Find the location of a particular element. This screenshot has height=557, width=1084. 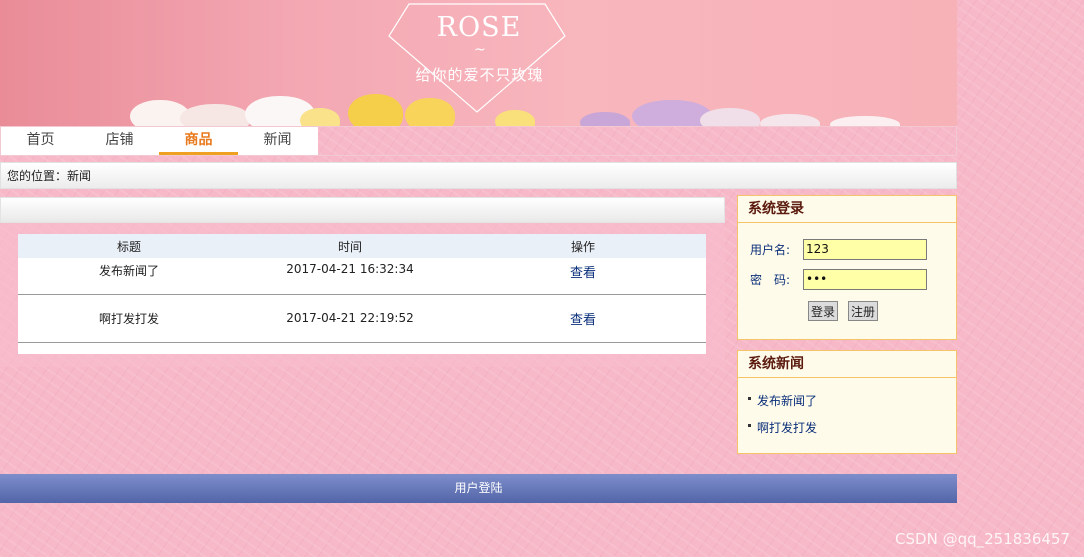

login-buttons: 登录 注册 is located at coordinates (843, 311).